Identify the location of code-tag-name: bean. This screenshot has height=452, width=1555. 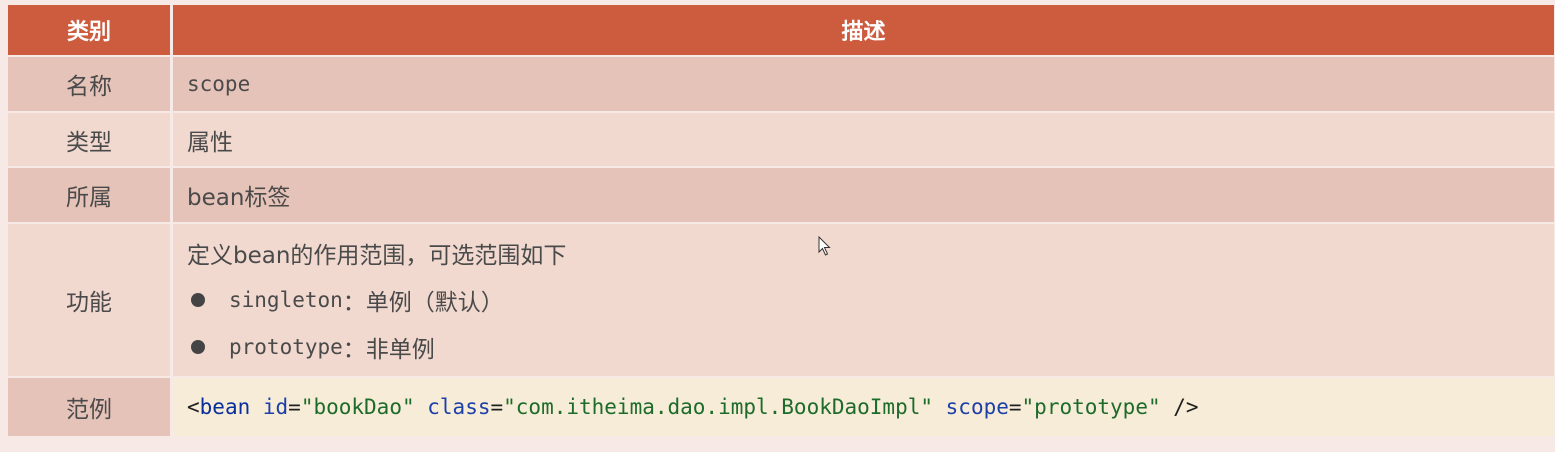
(225, 407).